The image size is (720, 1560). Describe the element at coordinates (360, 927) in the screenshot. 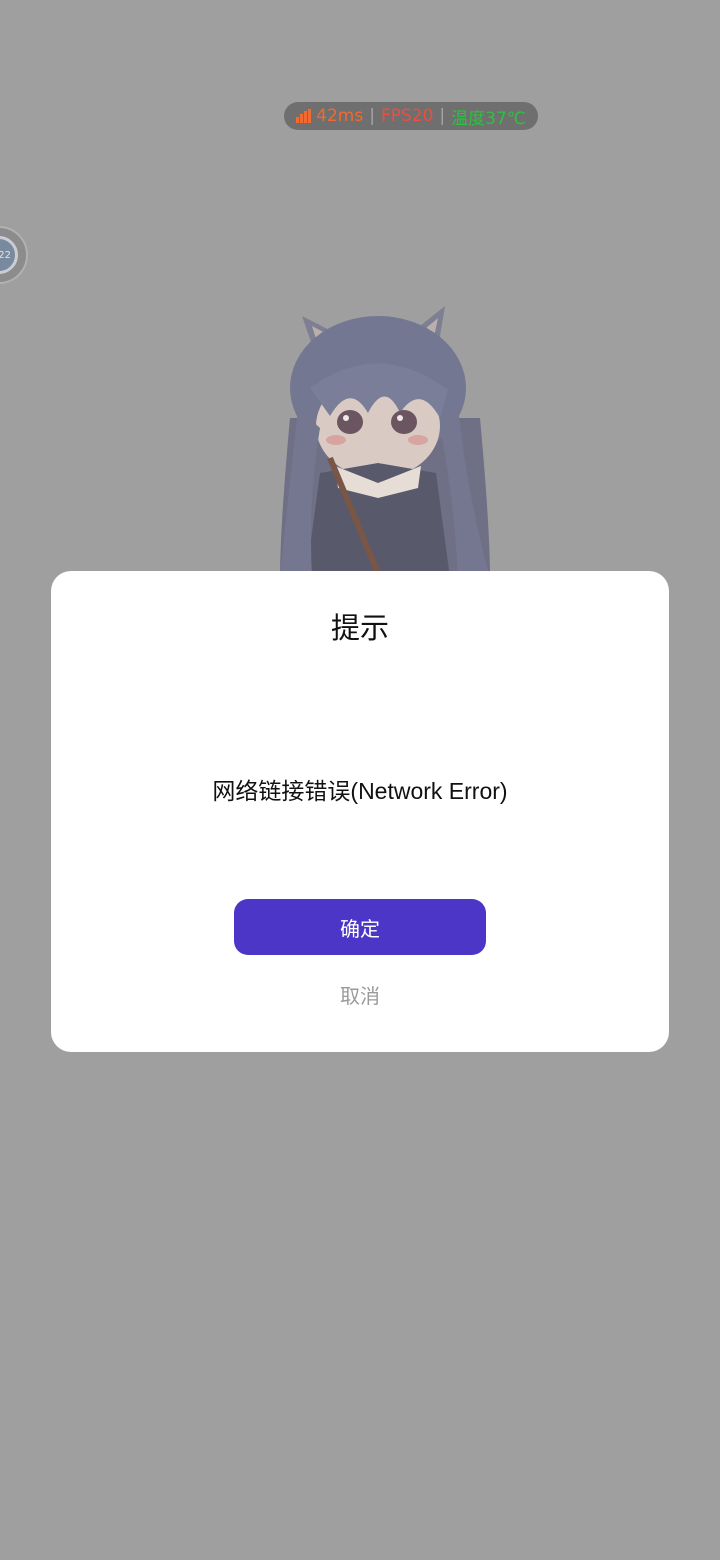

I see `confirm-button: 确定` at that location.